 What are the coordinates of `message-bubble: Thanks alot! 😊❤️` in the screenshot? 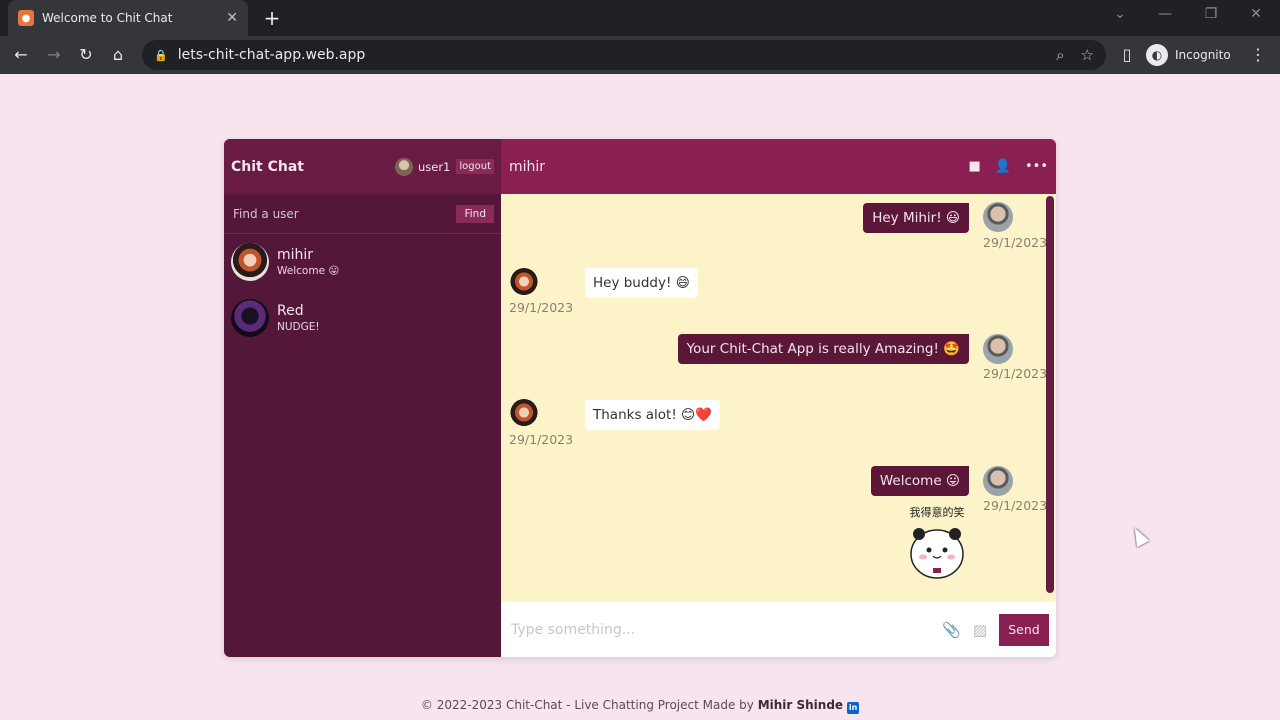 It's located at (652, 415).